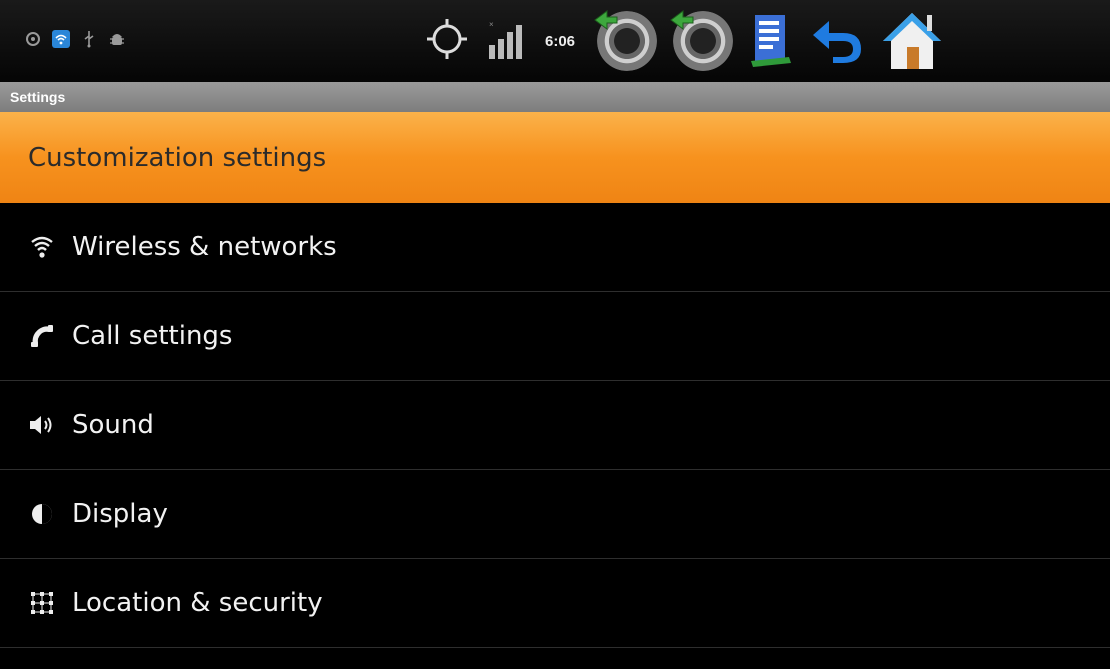 This screenshot has width=1110, height=669. I want to click on list-item-label: Location & security, so click(197, 603).